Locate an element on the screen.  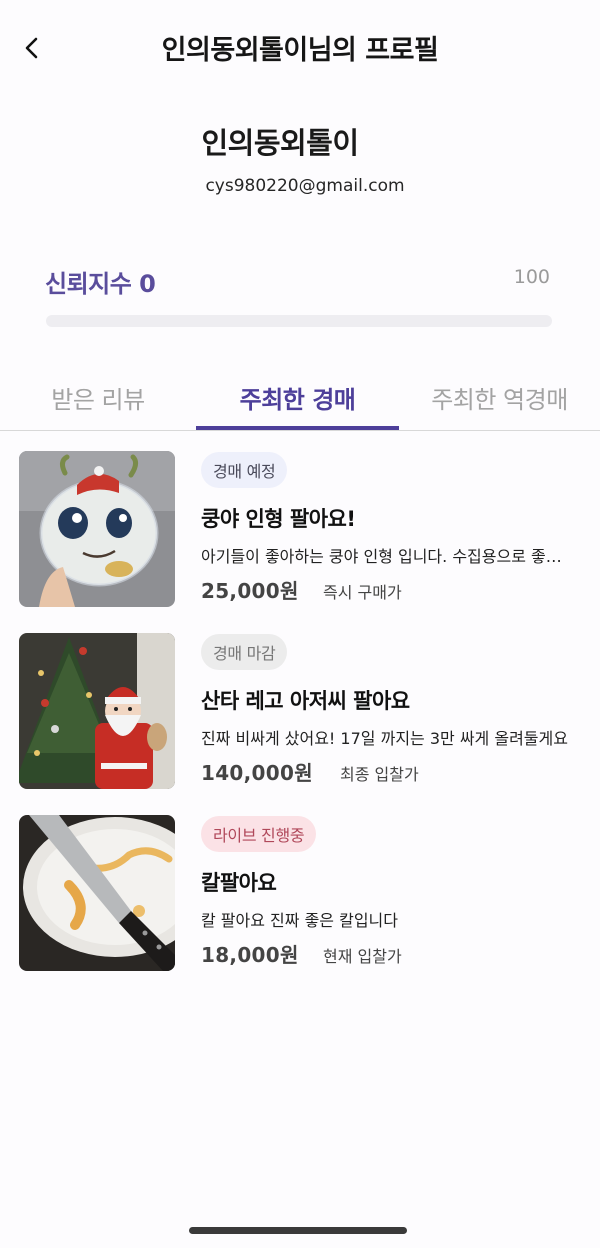
auction-price-type: 최종 입찰가 is located at coordinates (379, 774).